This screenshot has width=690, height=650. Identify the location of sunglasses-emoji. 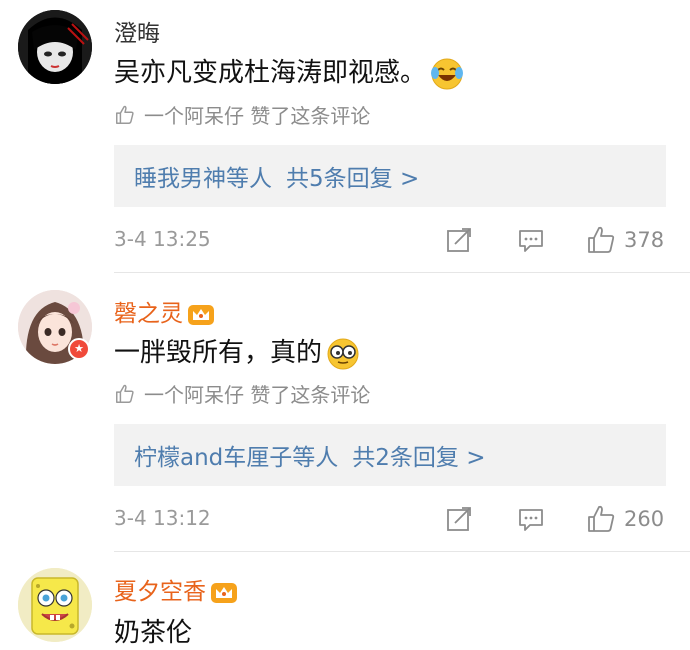
(343, 353).